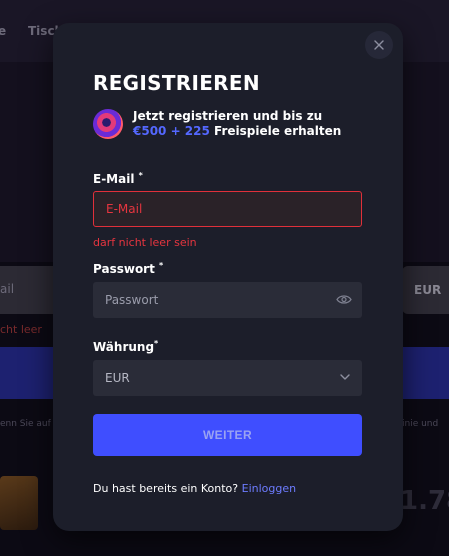 This screenshot has height=556, width=449. What do you see at coordinates (21, 329) in the screenshot?
I see `background-error-text: cht leer` at bounding box center [21, 329].